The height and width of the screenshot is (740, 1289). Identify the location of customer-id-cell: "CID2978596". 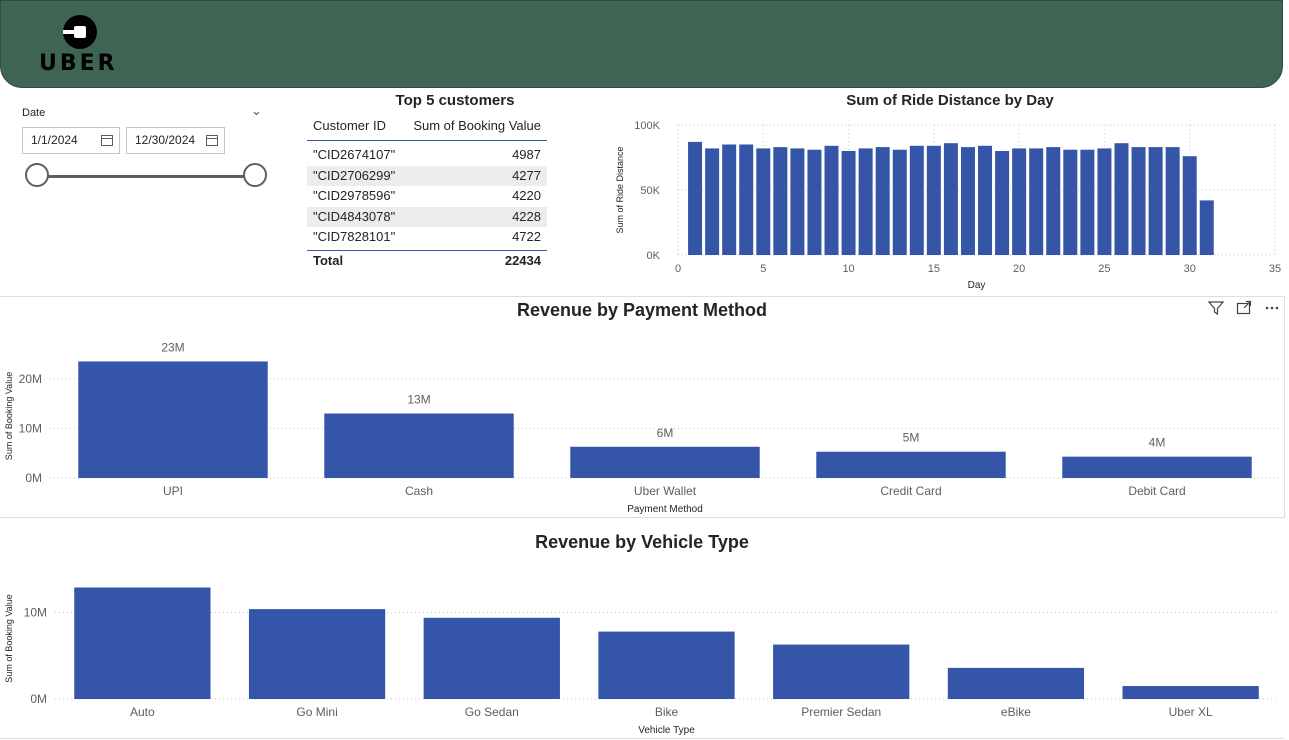
(354, 195).